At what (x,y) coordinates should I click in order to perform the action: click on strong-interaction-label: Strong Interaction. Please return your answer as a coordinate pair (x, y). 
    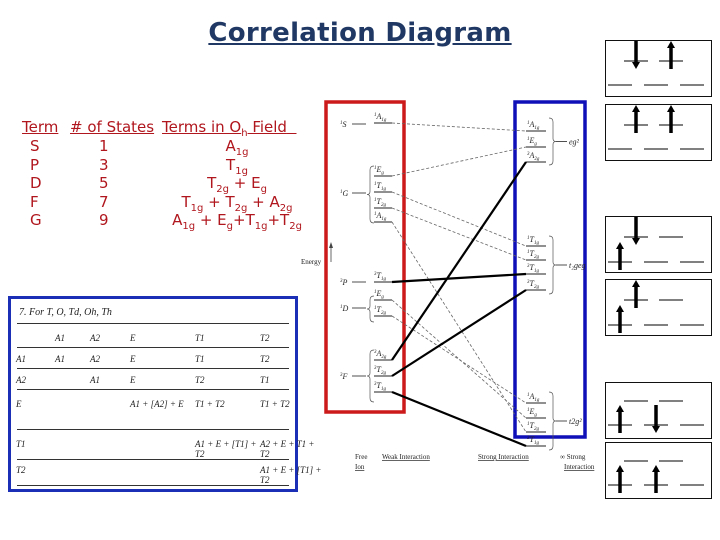
    Looking at the image, I should click on (503, 457).